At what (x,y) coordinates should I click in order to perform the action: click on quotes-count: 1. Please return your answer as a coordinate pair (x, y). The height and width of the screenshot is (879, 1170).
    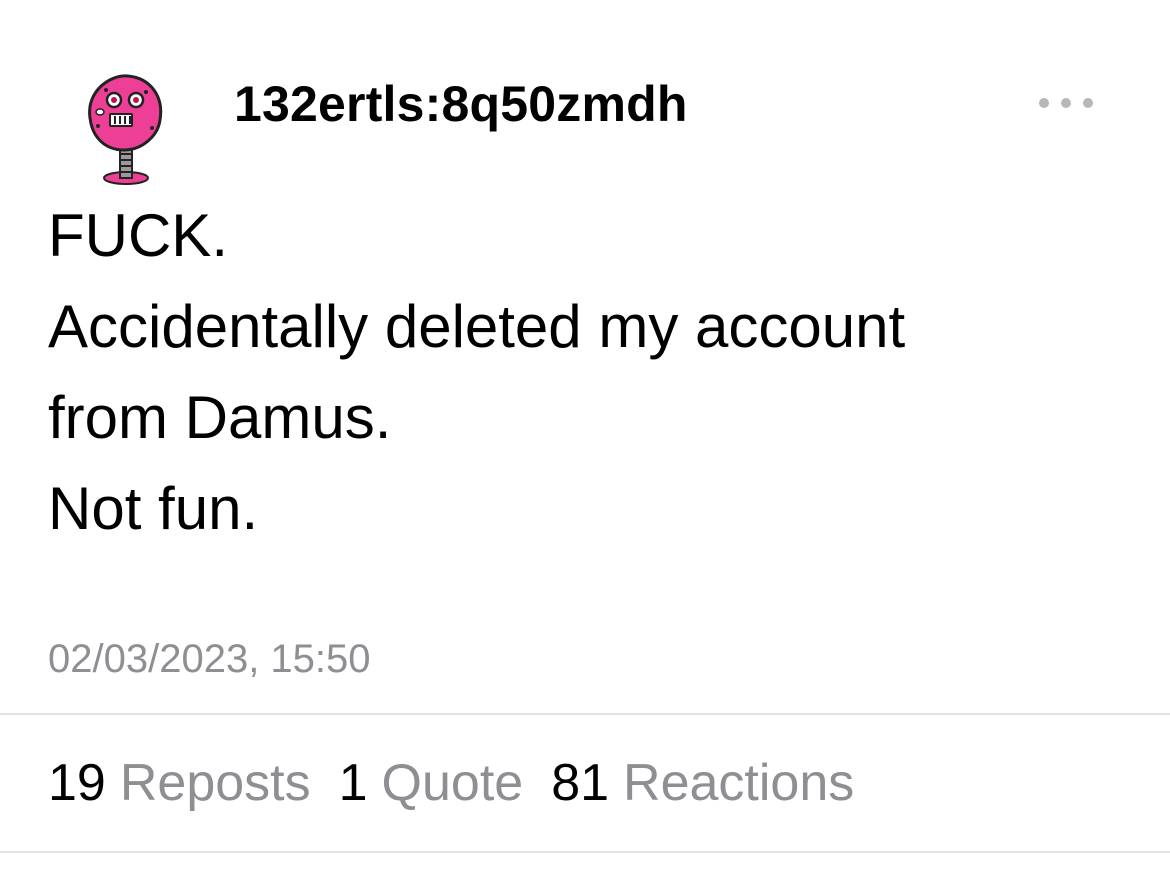
    Looking at the image, I should click on (353, 783).